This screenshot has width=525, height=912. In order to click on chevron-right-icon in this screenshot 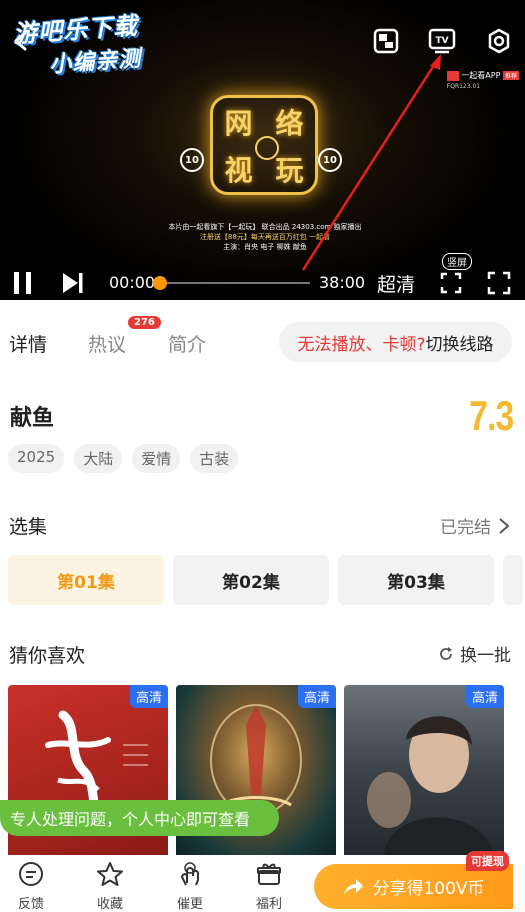, I will do `click(504, 525)`.